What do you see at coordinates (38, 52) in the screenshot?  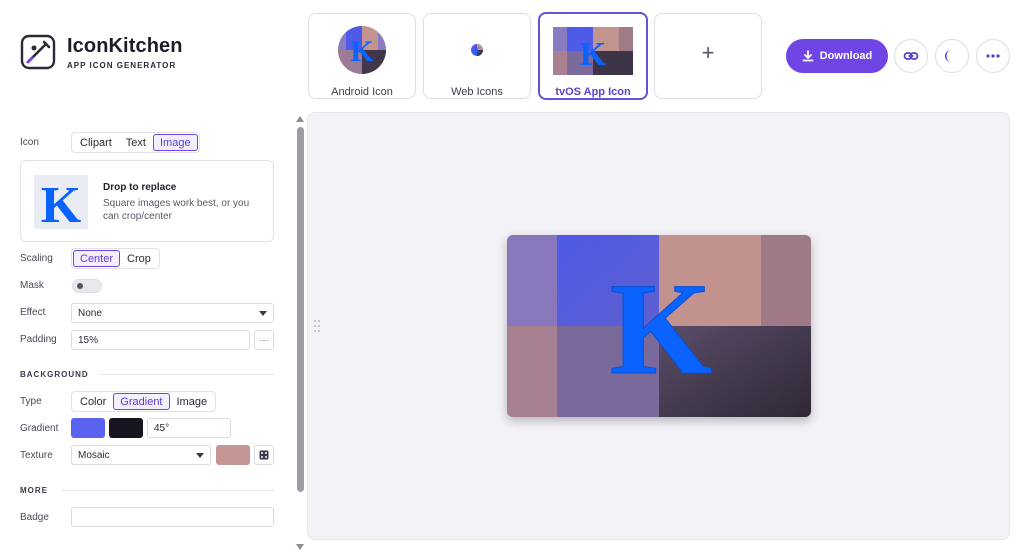 I see `logo-icon` at bounding box center [38, 52].